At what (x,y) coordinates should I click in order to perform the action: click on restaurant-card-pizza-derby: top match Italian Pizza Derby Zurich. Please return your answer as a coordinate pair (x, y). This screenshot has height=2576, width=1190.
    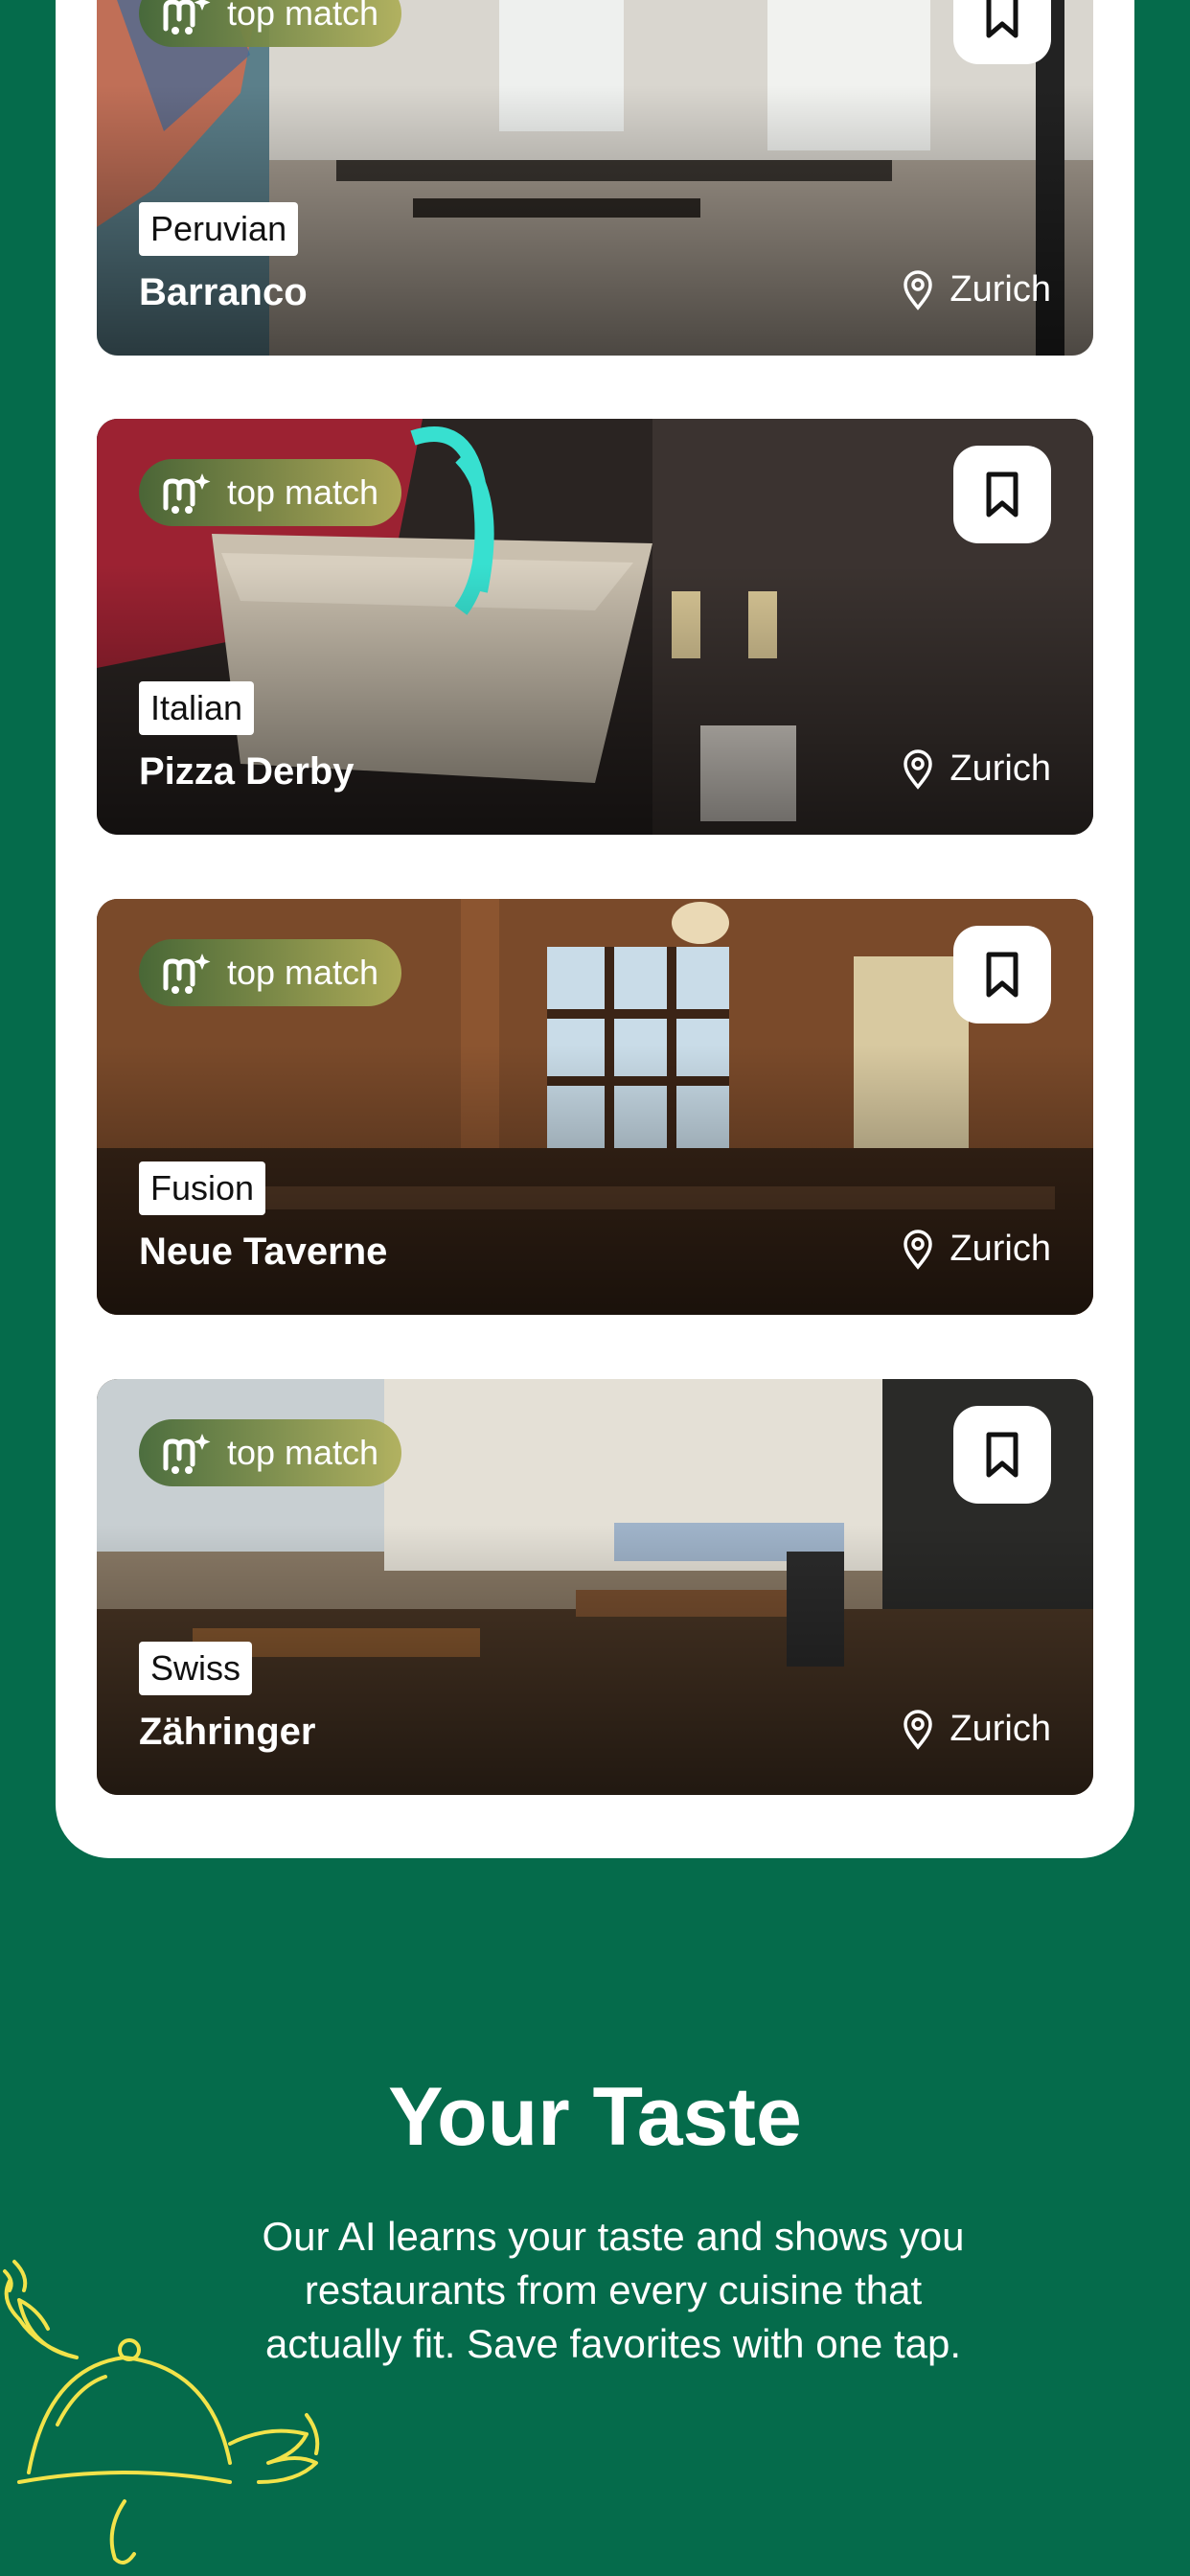
    Looking at the image, I should click on (595, 627).